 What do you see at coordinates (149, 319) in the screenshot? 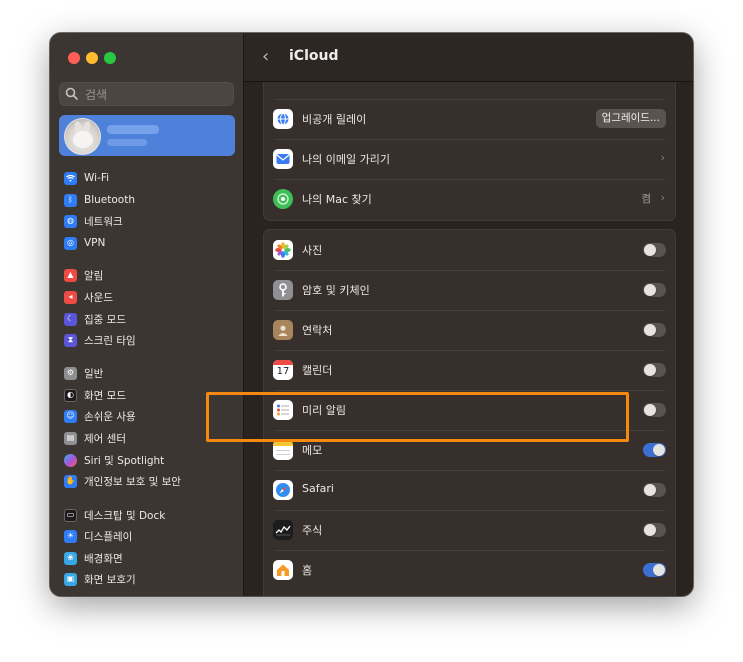
I see `sidebar-item-focus: ☾ 집중 모드` at bounding box center [149, 319].